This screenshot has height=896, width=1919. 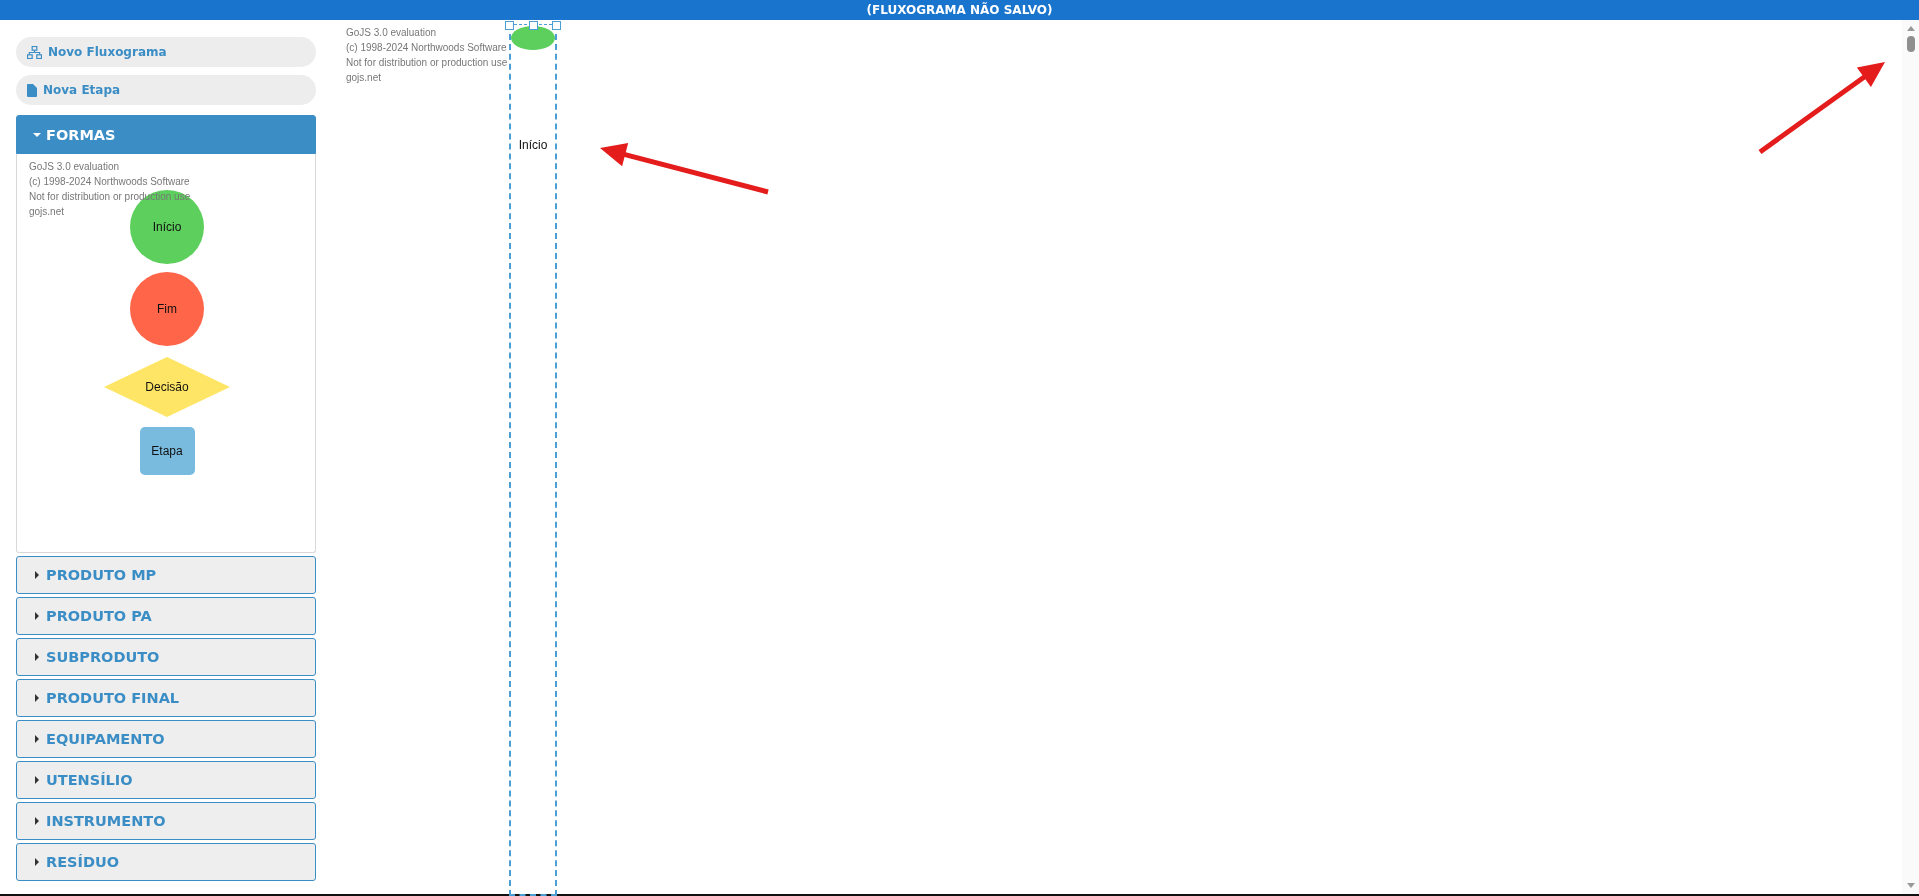 I want to click on caret-down-icon, so click(x=37, y=134).